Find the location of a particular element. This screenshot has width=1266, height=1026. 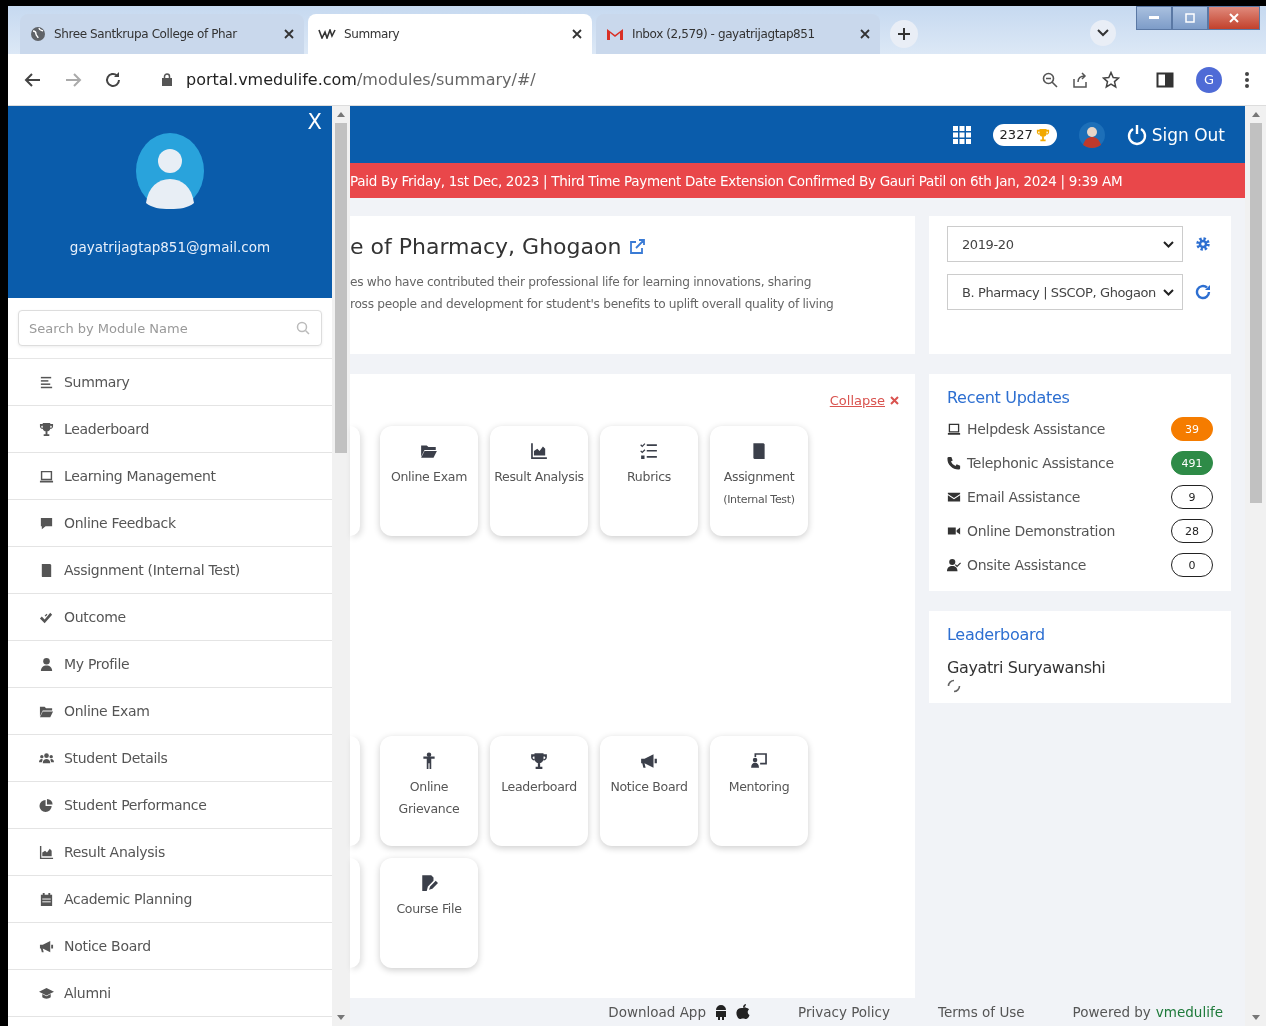

user-avatar is located at coordinates (1091, 134).